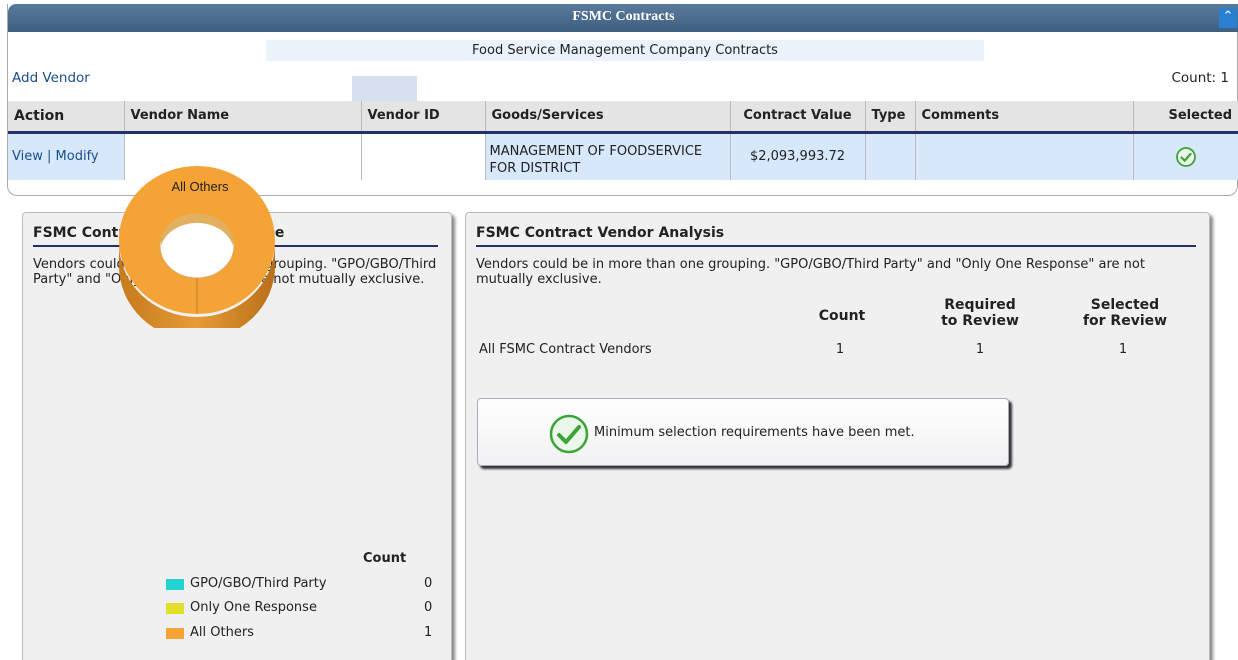 The image size is (1238, 660). I want to click on vendors-by-type-chart: All Others, so click(197, 247).